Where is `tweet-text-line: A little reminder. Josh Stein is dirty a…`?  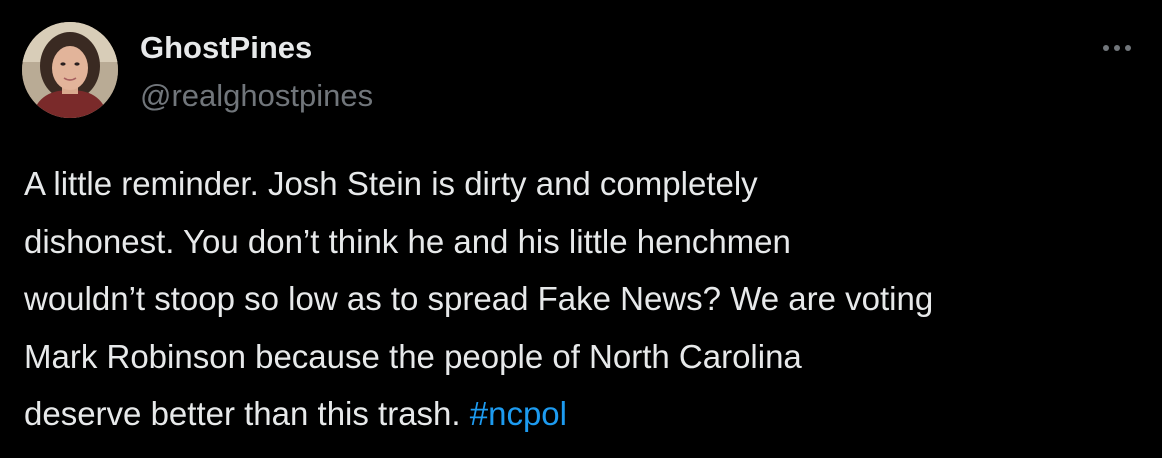
tweet-text-line: A little reminder. Josh Stein is dirty a… is located at coordinates (391, 183).